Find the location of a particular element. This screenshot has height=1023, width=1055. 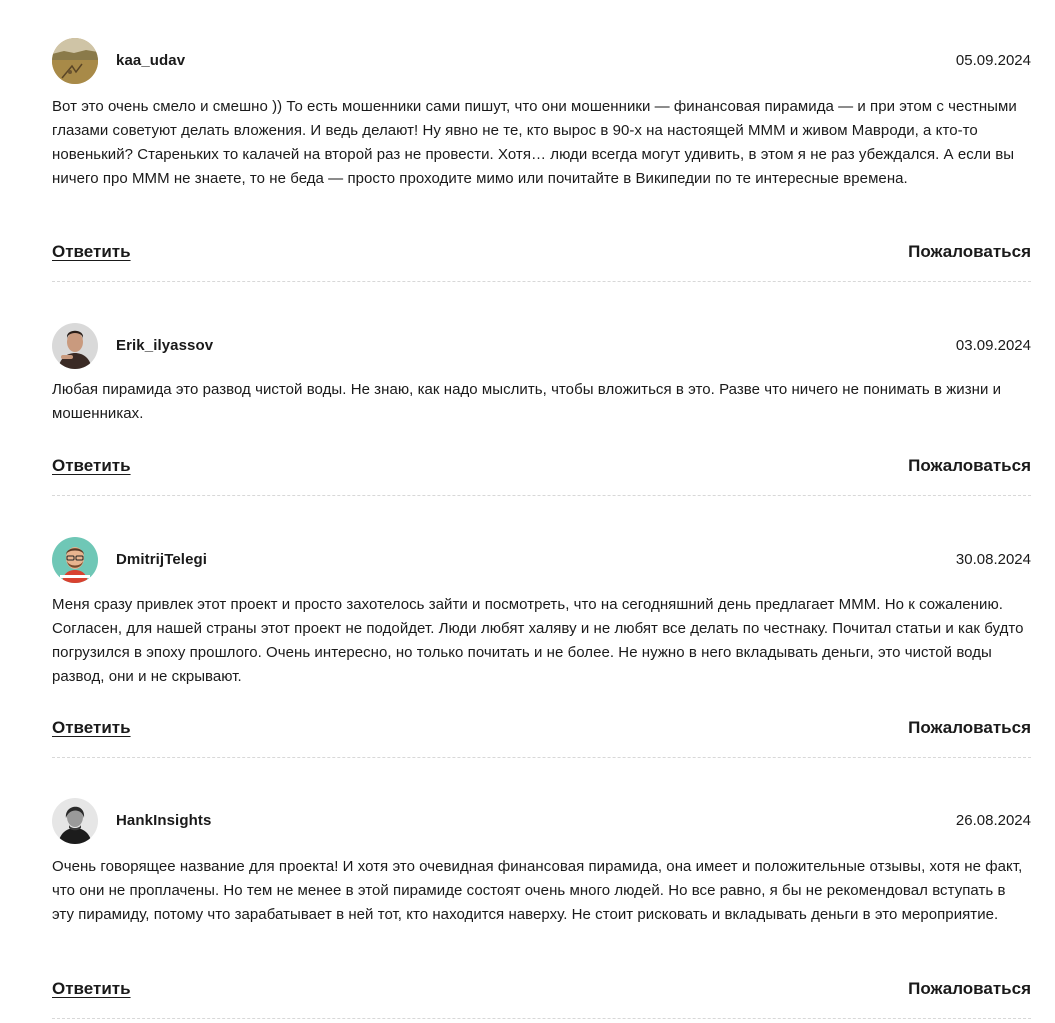

comment-header: kaa_udav 05.09.2024 is located at coordinates (541, 61).